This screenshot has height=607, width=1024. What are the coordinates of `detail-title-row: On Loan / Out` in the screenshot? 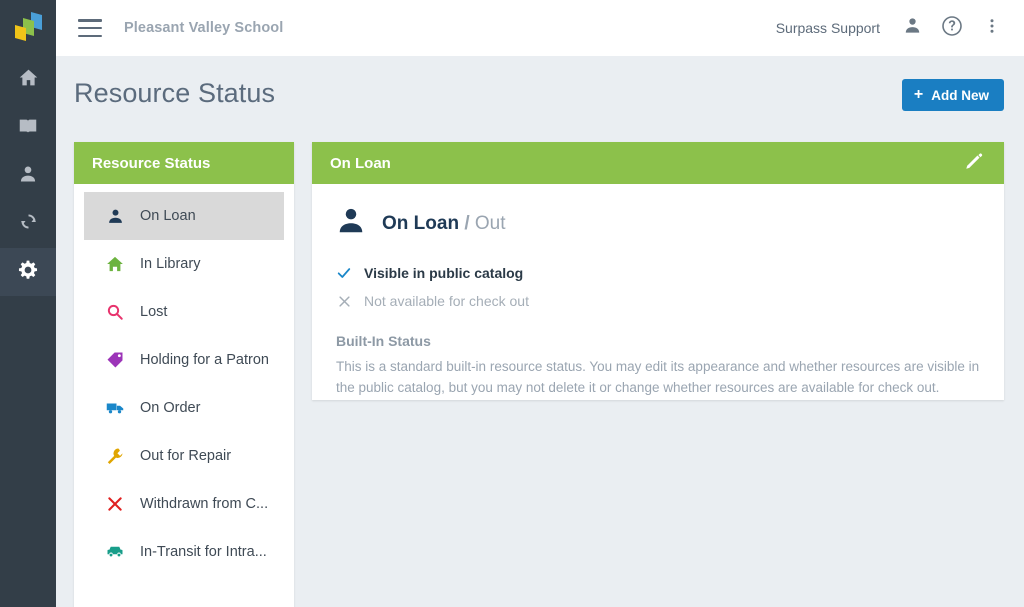 It's located at (658, 223).